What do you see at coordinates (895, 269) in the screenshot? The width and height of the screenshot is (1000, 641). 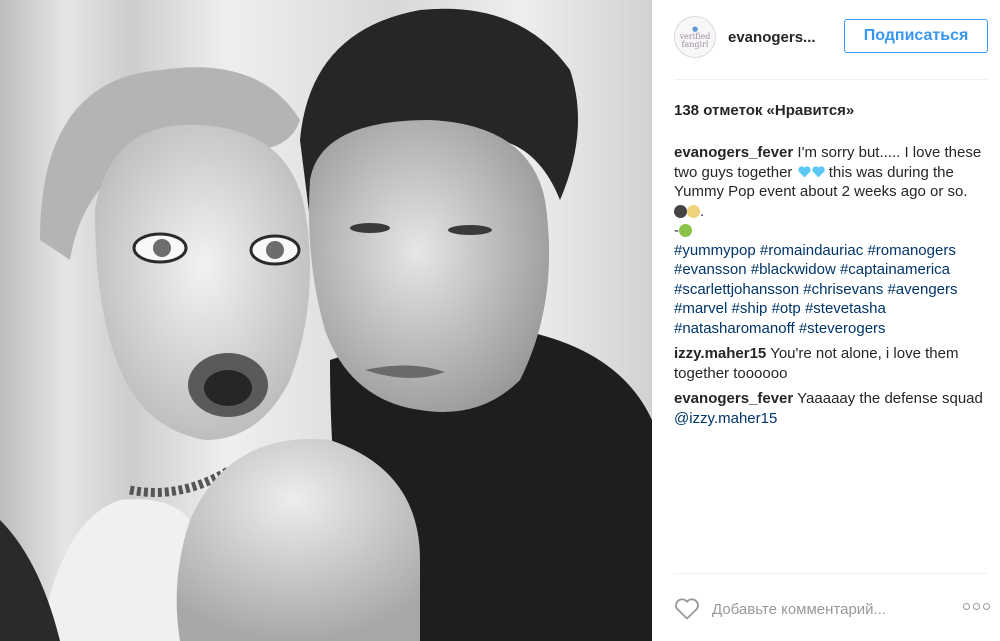 I see `hashtag: #captainamerica` at bounding box center [895, 269].